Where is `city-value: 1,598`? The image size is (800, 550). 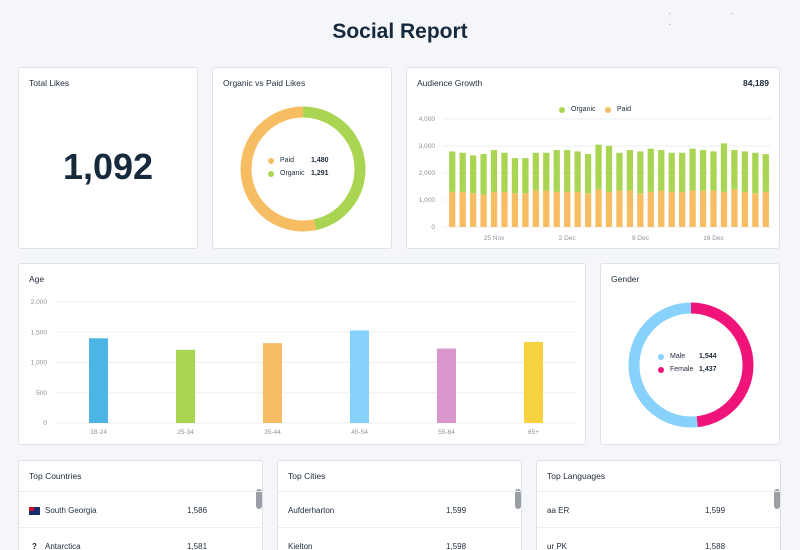 city-value: 1,598 is located at coordinates (456, 546).